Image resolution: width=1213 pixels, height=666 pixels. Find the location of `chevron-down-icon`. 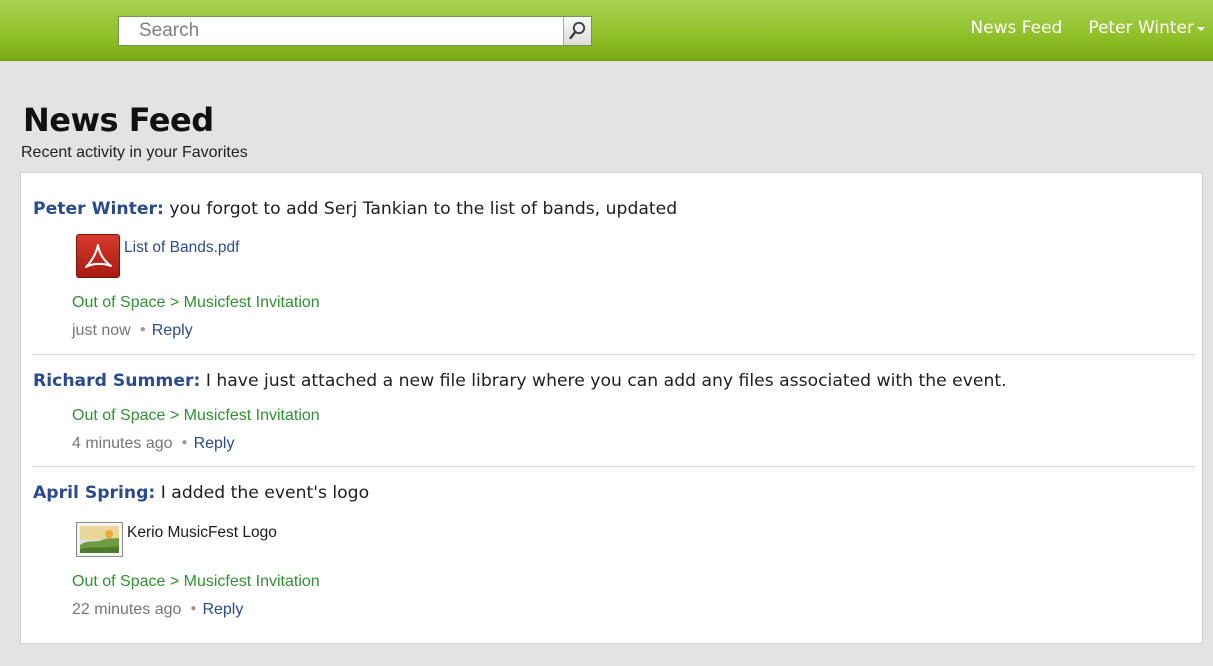

chevron-down-icon is located at coordinates (1201, 29).